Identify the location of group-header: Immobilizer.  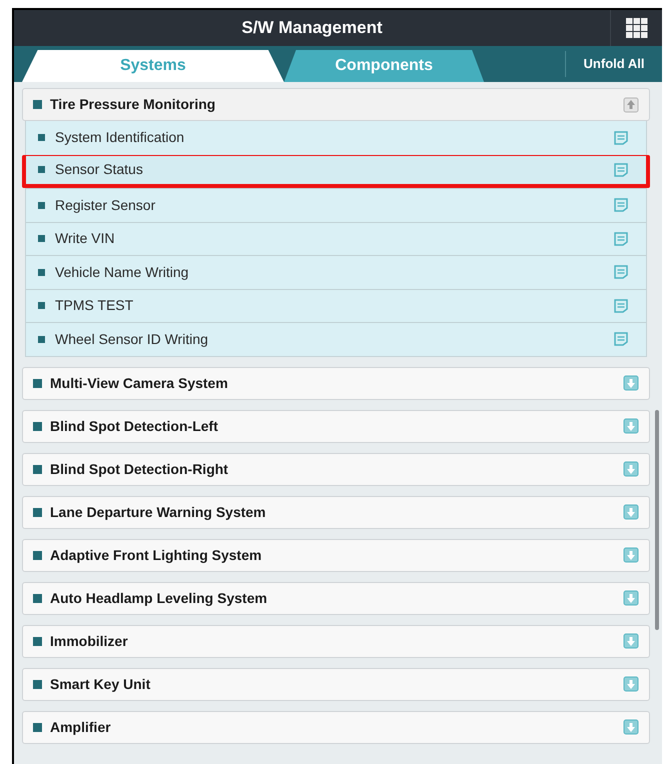
(336, 641).